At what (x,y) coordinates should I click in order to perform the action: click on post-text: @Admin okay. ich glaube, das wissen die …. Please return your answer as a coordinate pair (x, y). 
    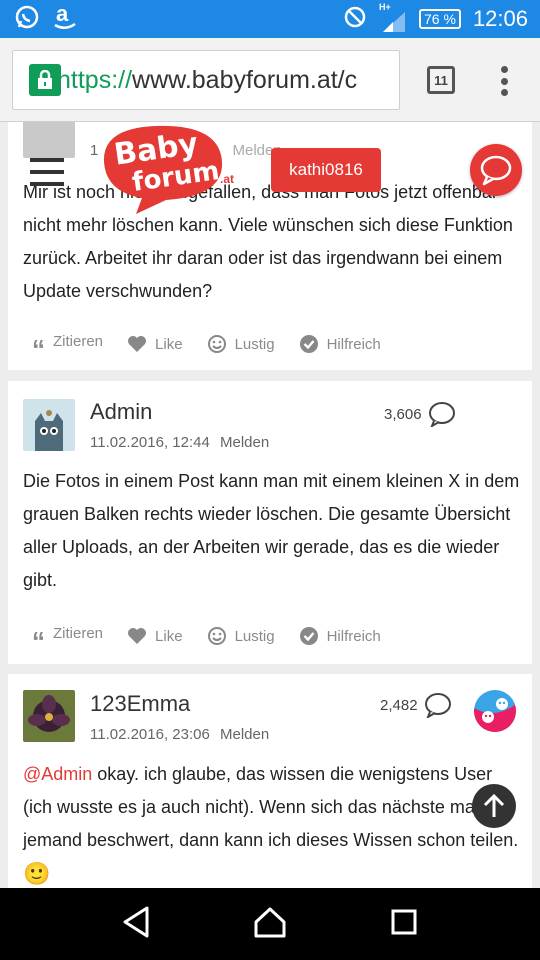
    Looking at the image, I should click on (273, 823).